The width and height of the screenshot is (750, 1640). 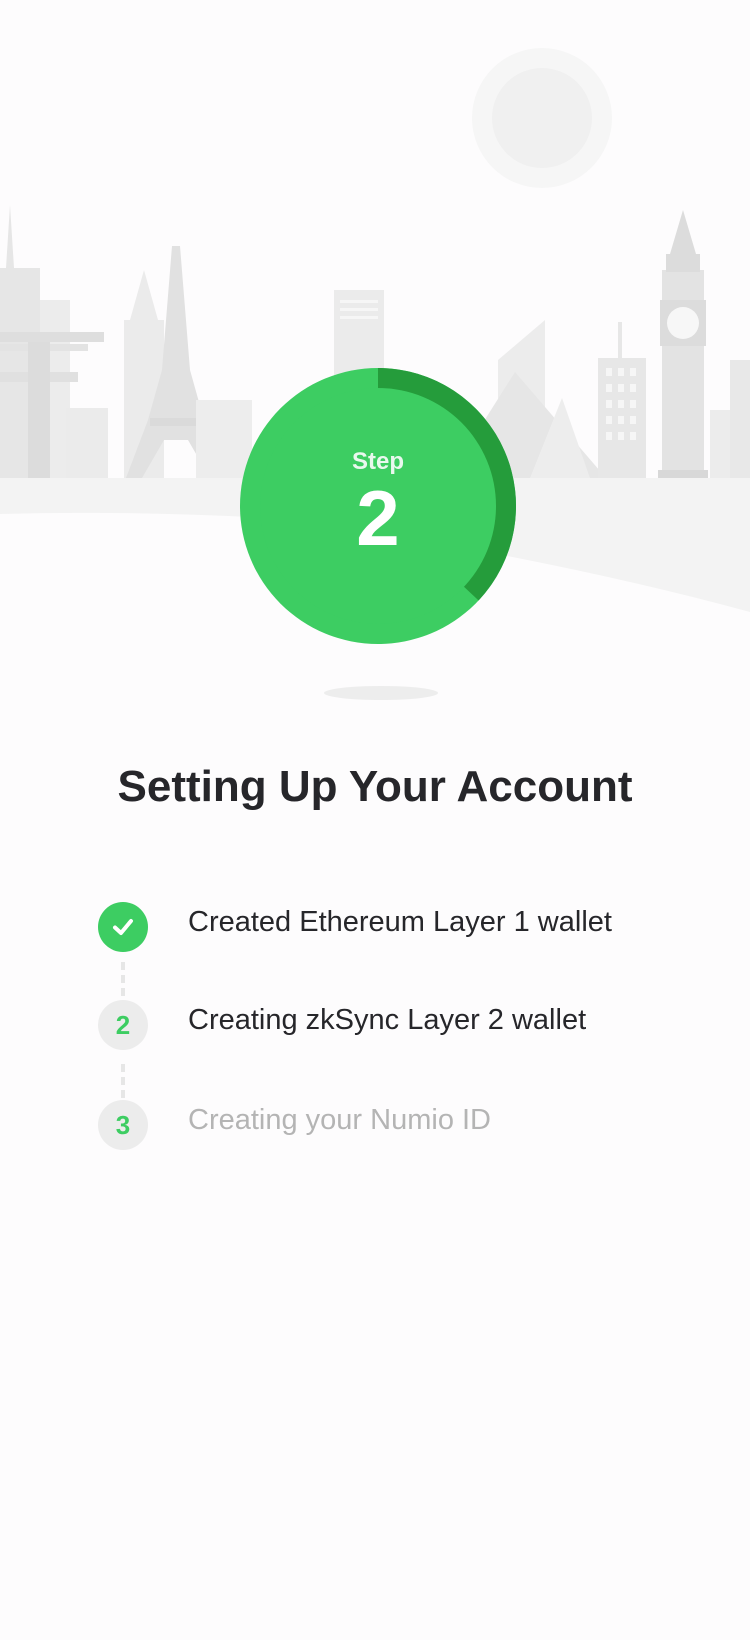 What do you see at coordinates (123, 1025) in the screenshot?
I see `step-number-badge-2: 2` at bounding box center [123, 1025].